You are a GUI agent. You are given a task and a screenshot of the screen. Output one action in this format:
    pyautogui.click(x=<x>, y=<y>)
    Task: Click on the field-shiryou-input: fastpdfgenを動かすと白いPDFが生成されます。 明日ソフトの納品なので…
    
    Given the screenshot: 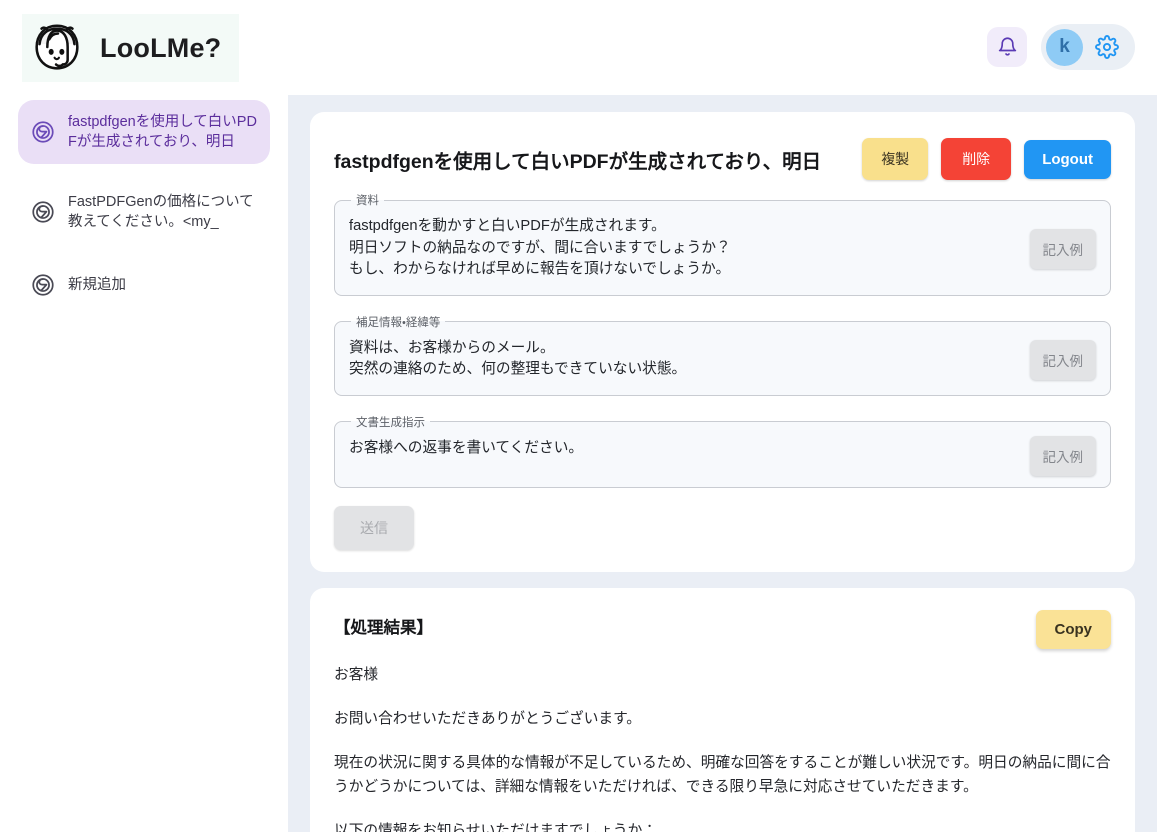 What is the action you would take?
    pyautogui.click(x=689, y=249)
    